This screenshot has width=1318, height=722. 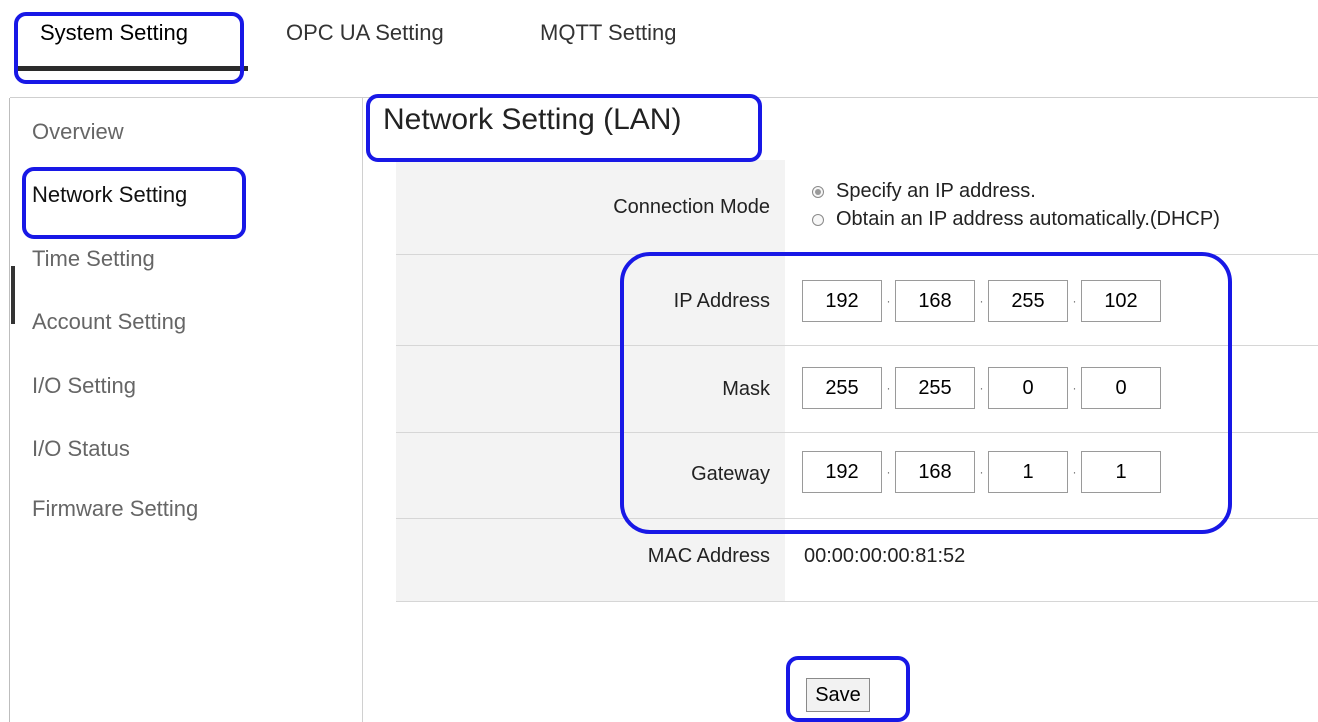 I want to click on radio-unchecked-icon, so click(x=818, y=219).